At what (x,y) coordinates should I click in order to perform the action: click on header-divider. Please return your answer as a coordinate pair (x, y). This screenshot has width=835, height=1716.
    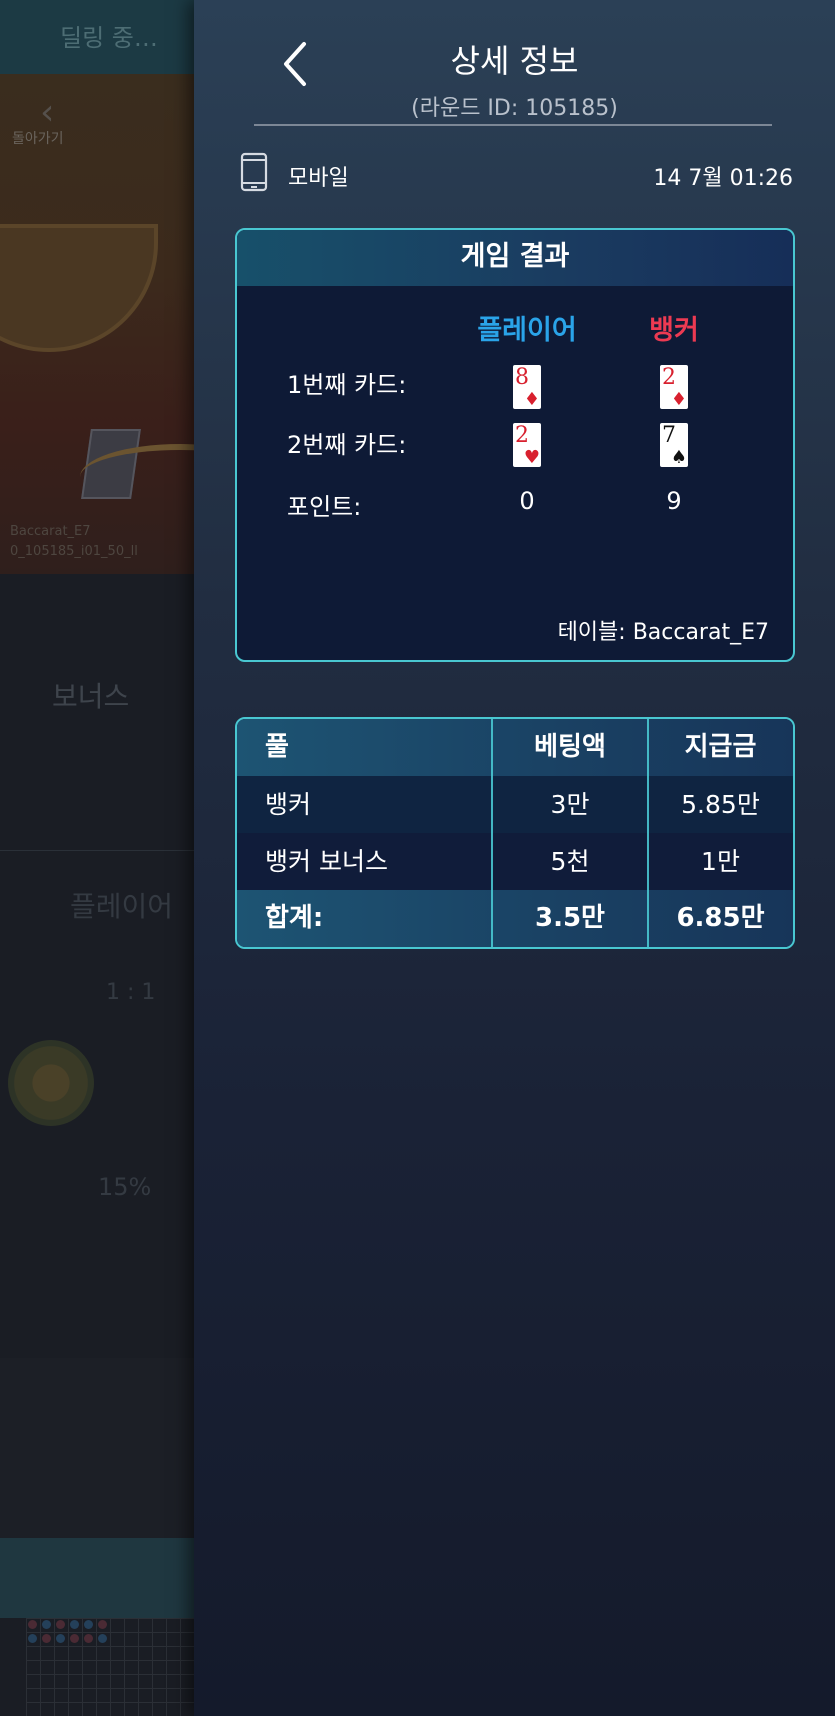
    Looking at the image, I should click on (513, 125).